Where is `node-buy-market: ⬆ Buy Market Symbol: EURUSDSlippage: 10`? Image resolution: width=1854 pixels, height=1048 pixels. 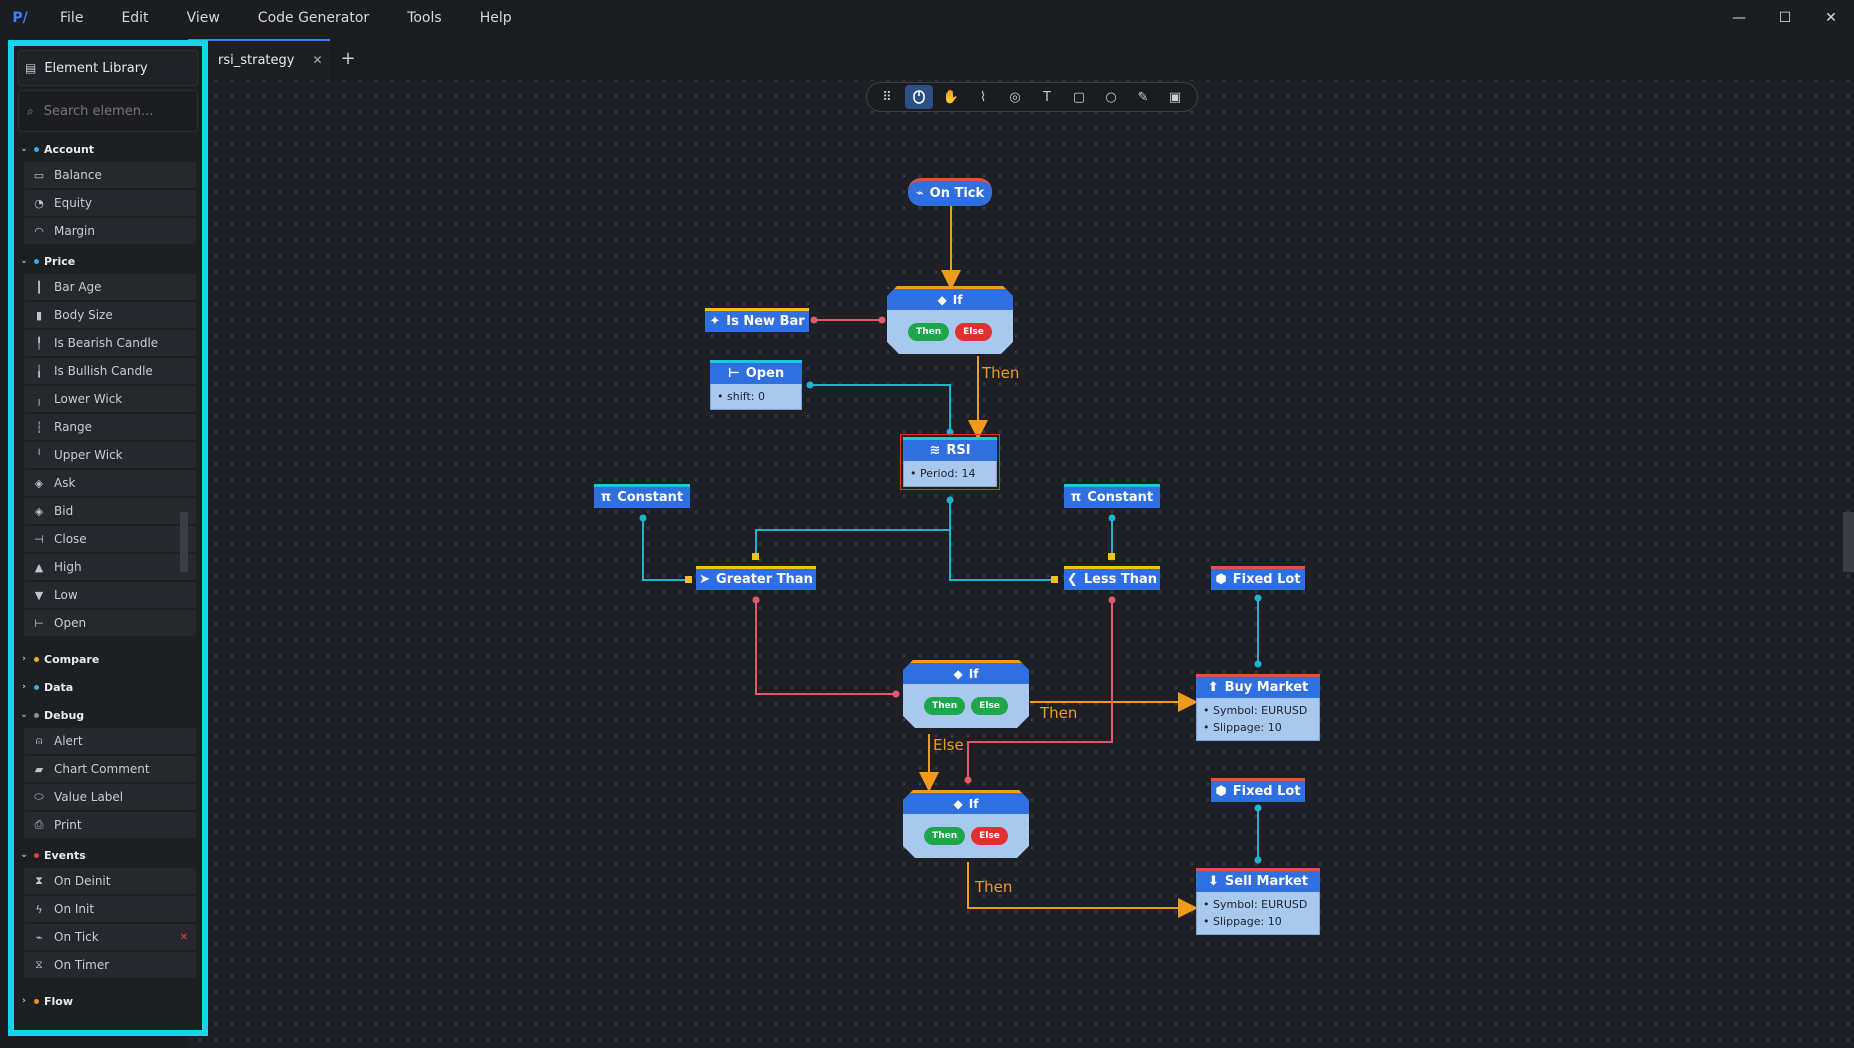 node-buy-market: ⬆ Buy Market Symbol: EURUSDSlippage: 10 is located at coordinates (1258, 707).